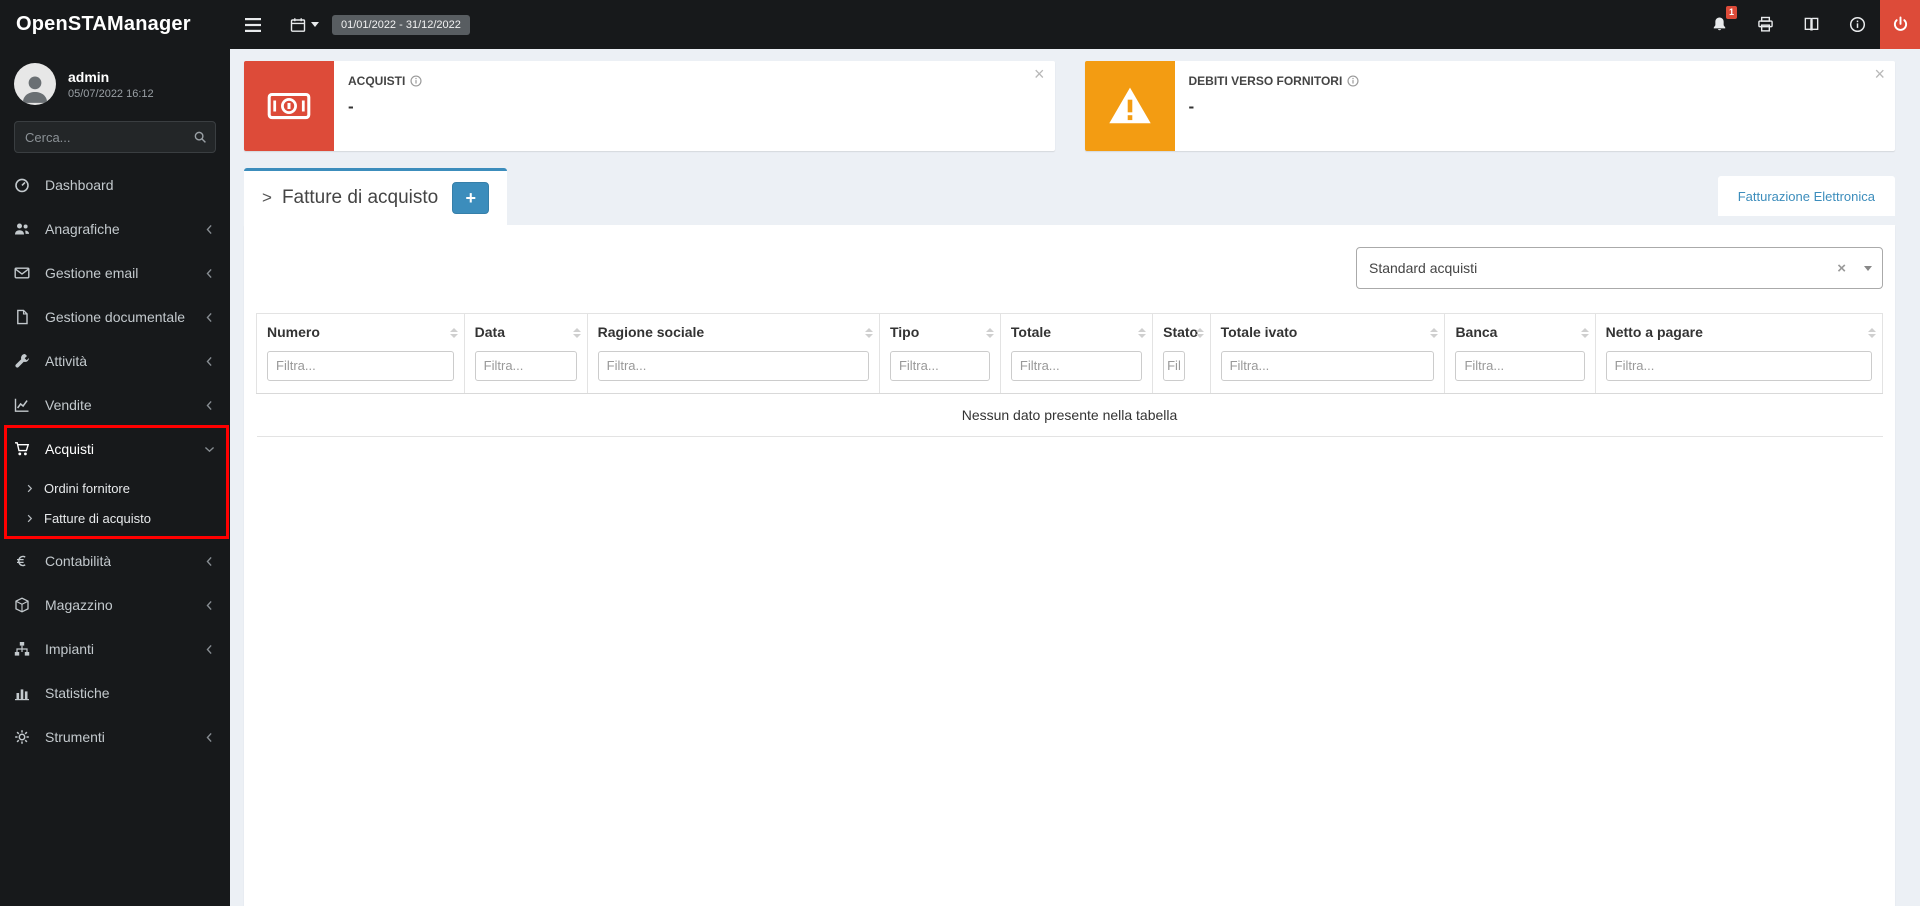 Image resolution: width=1920 pixels, height=906 pixels. Describe the element at coordinates (471, 198) in the screenshot. I see `add-invoice-button: +` at that location.